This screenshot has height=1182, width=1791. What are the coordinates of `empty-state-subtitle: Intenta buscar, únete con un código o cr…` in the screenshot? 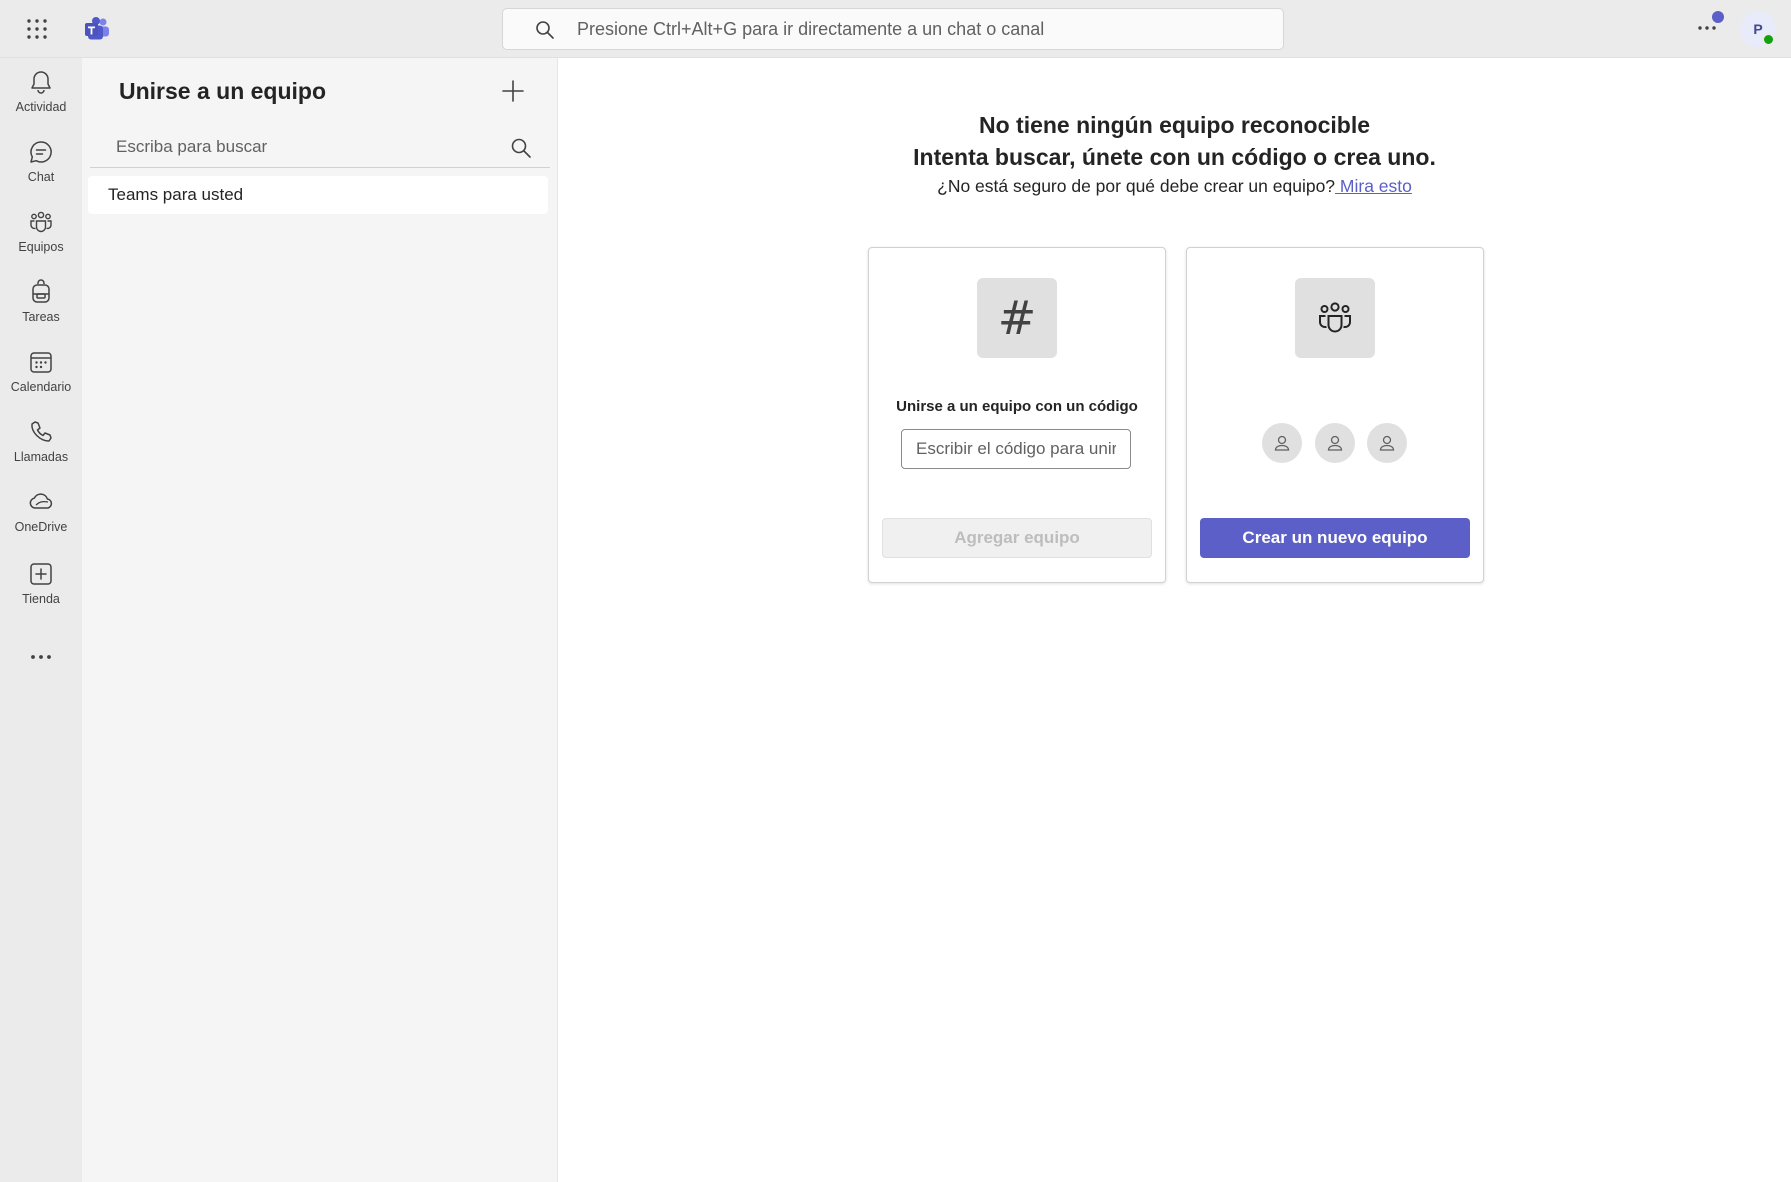 It's located at (1174, 157).